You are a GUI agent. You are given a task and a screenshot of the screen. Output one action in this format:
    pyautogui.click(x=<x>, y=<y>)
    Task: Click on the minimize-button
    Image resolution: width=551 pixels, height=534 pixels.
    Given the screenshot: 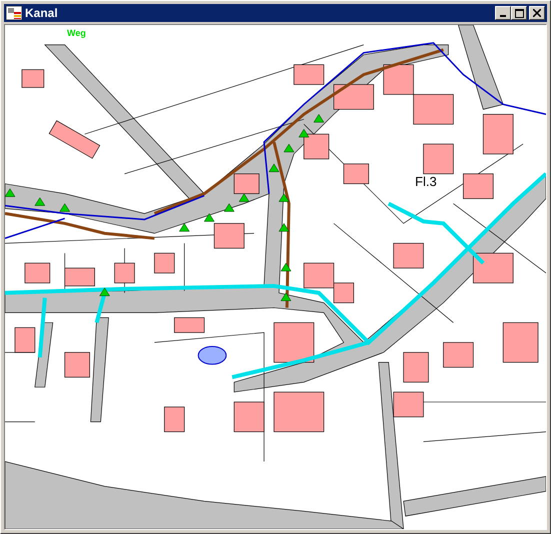 What is the action you would take?
    pyautogui.click(x=503, y=13)
    